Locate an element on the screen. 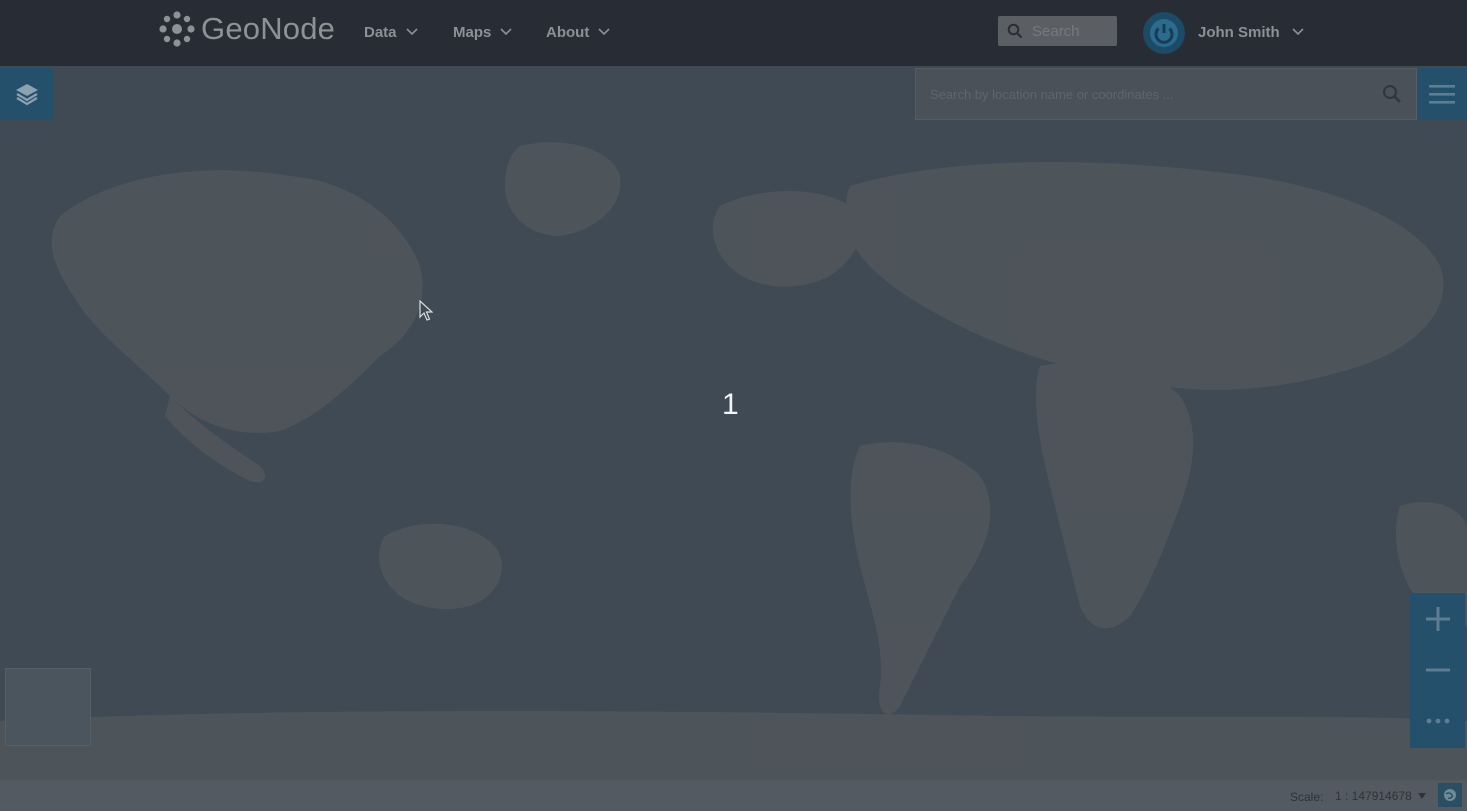  header-search-input is located at coordinates (1072, 31).